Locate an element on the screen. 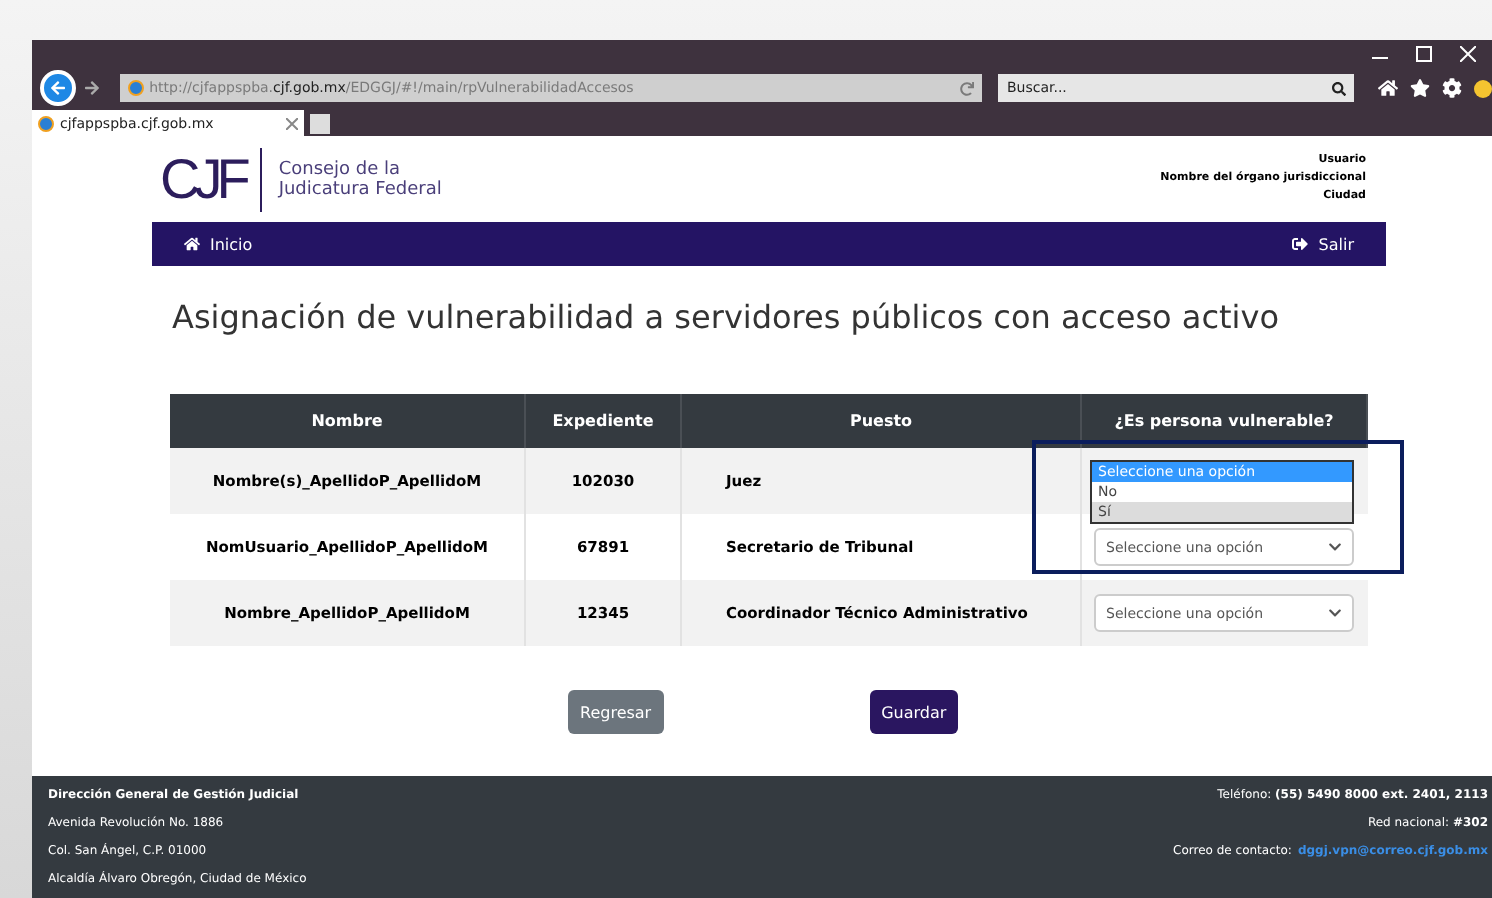  logo: CJF Consejo de la Judicatura Federal is located at coordinates (301, 179).